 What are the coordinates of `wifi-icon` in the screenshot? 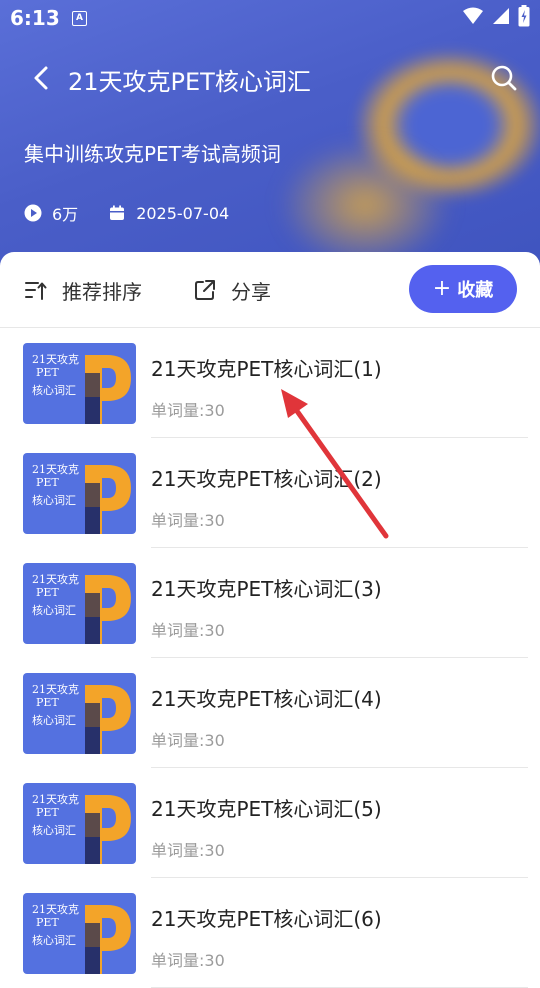 It's located at (473, 18).